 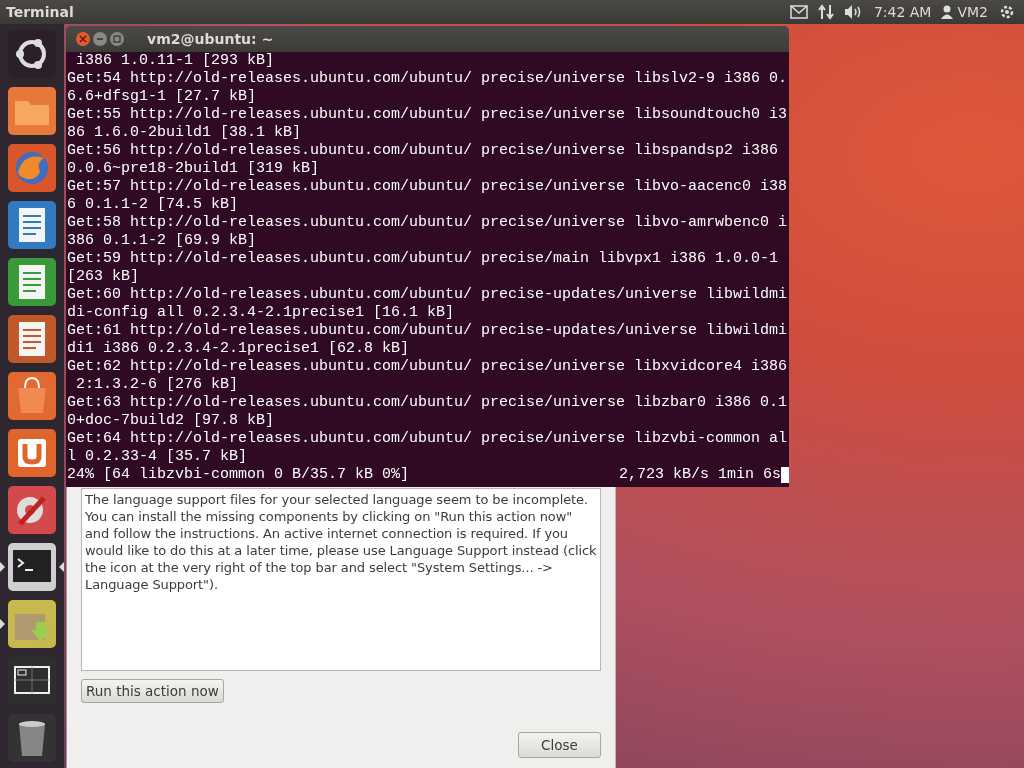 What do you see at coordinates (972, 12) in the screenshot?
I see `user-name: VM2` at bounding box center [972, 12].